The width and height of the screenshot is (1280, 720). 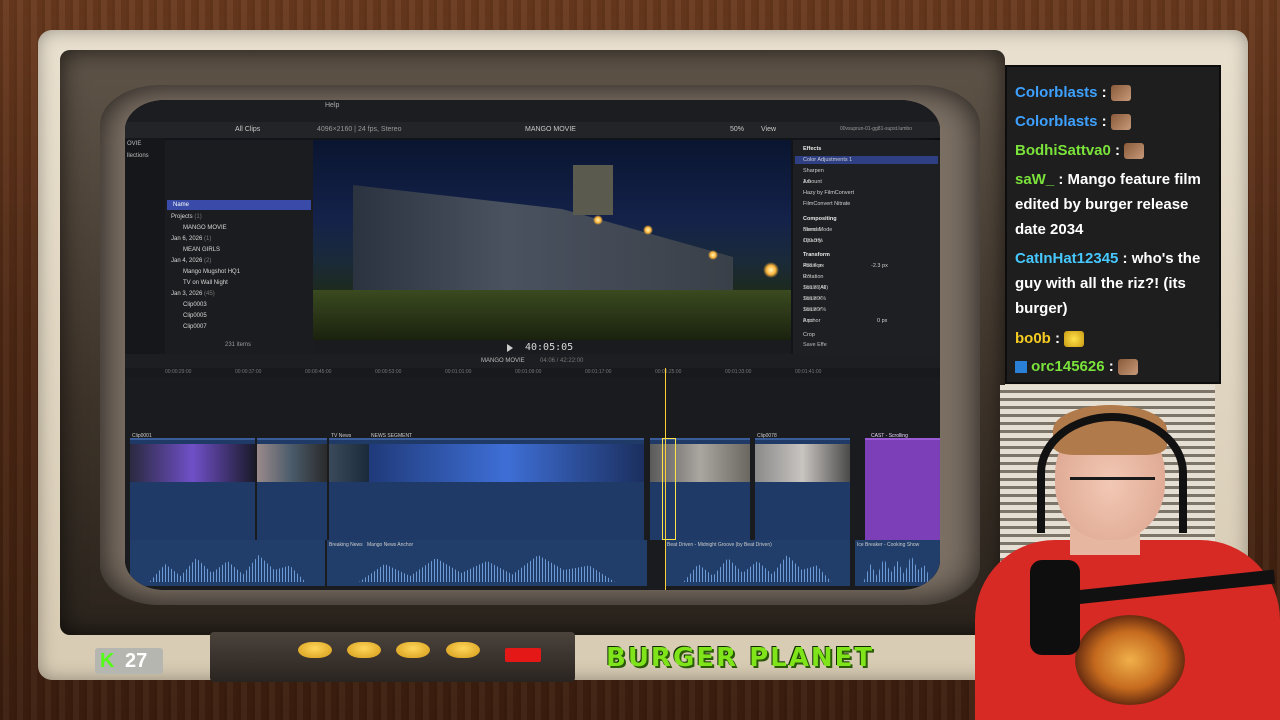 I want to click on timeline-clip: Clip0078, so click(x=802, y=486).